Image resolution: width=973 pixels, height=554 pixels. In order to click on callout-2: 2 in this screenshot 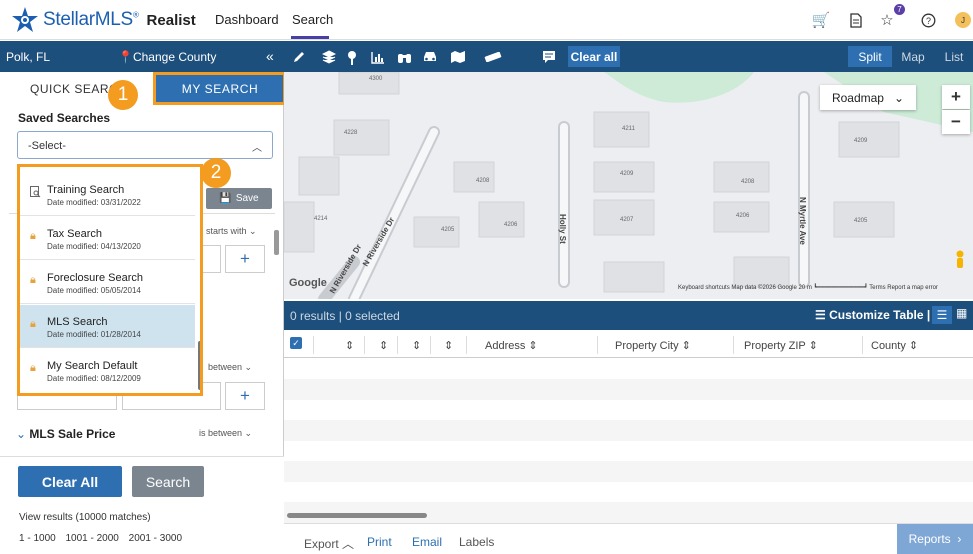, I will do `click(216, 173)`.